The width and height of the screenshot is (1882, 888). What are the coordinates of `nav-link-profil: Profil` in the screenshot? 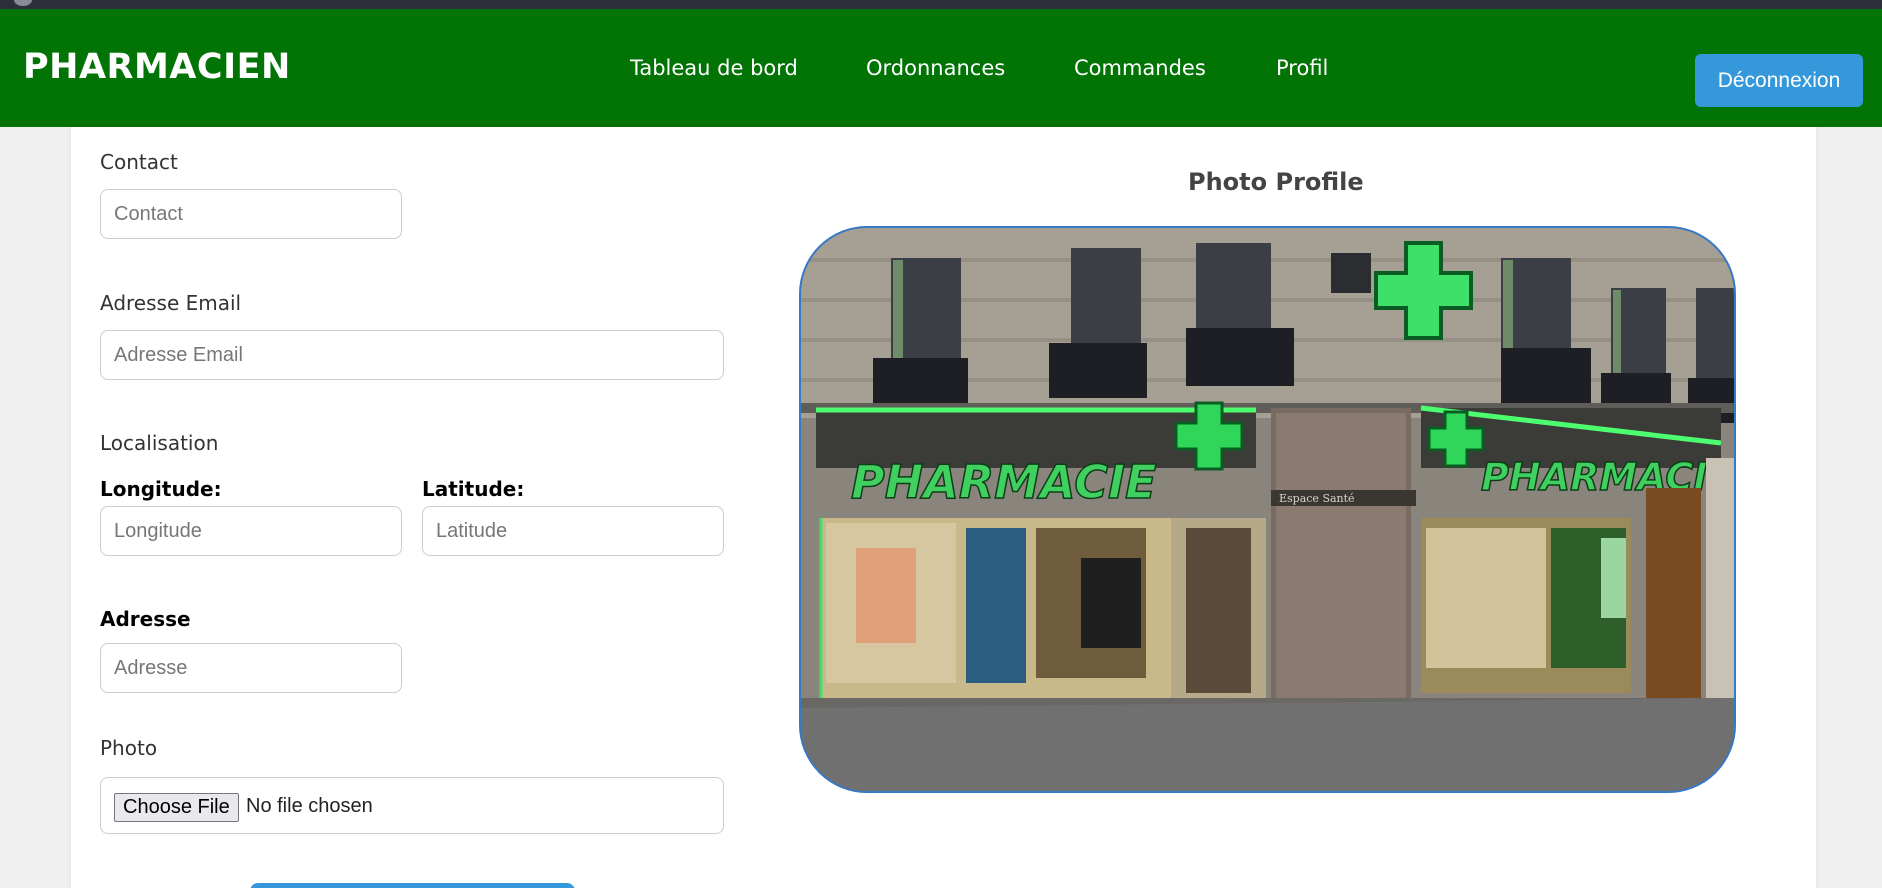 It's located at (1302, 68).